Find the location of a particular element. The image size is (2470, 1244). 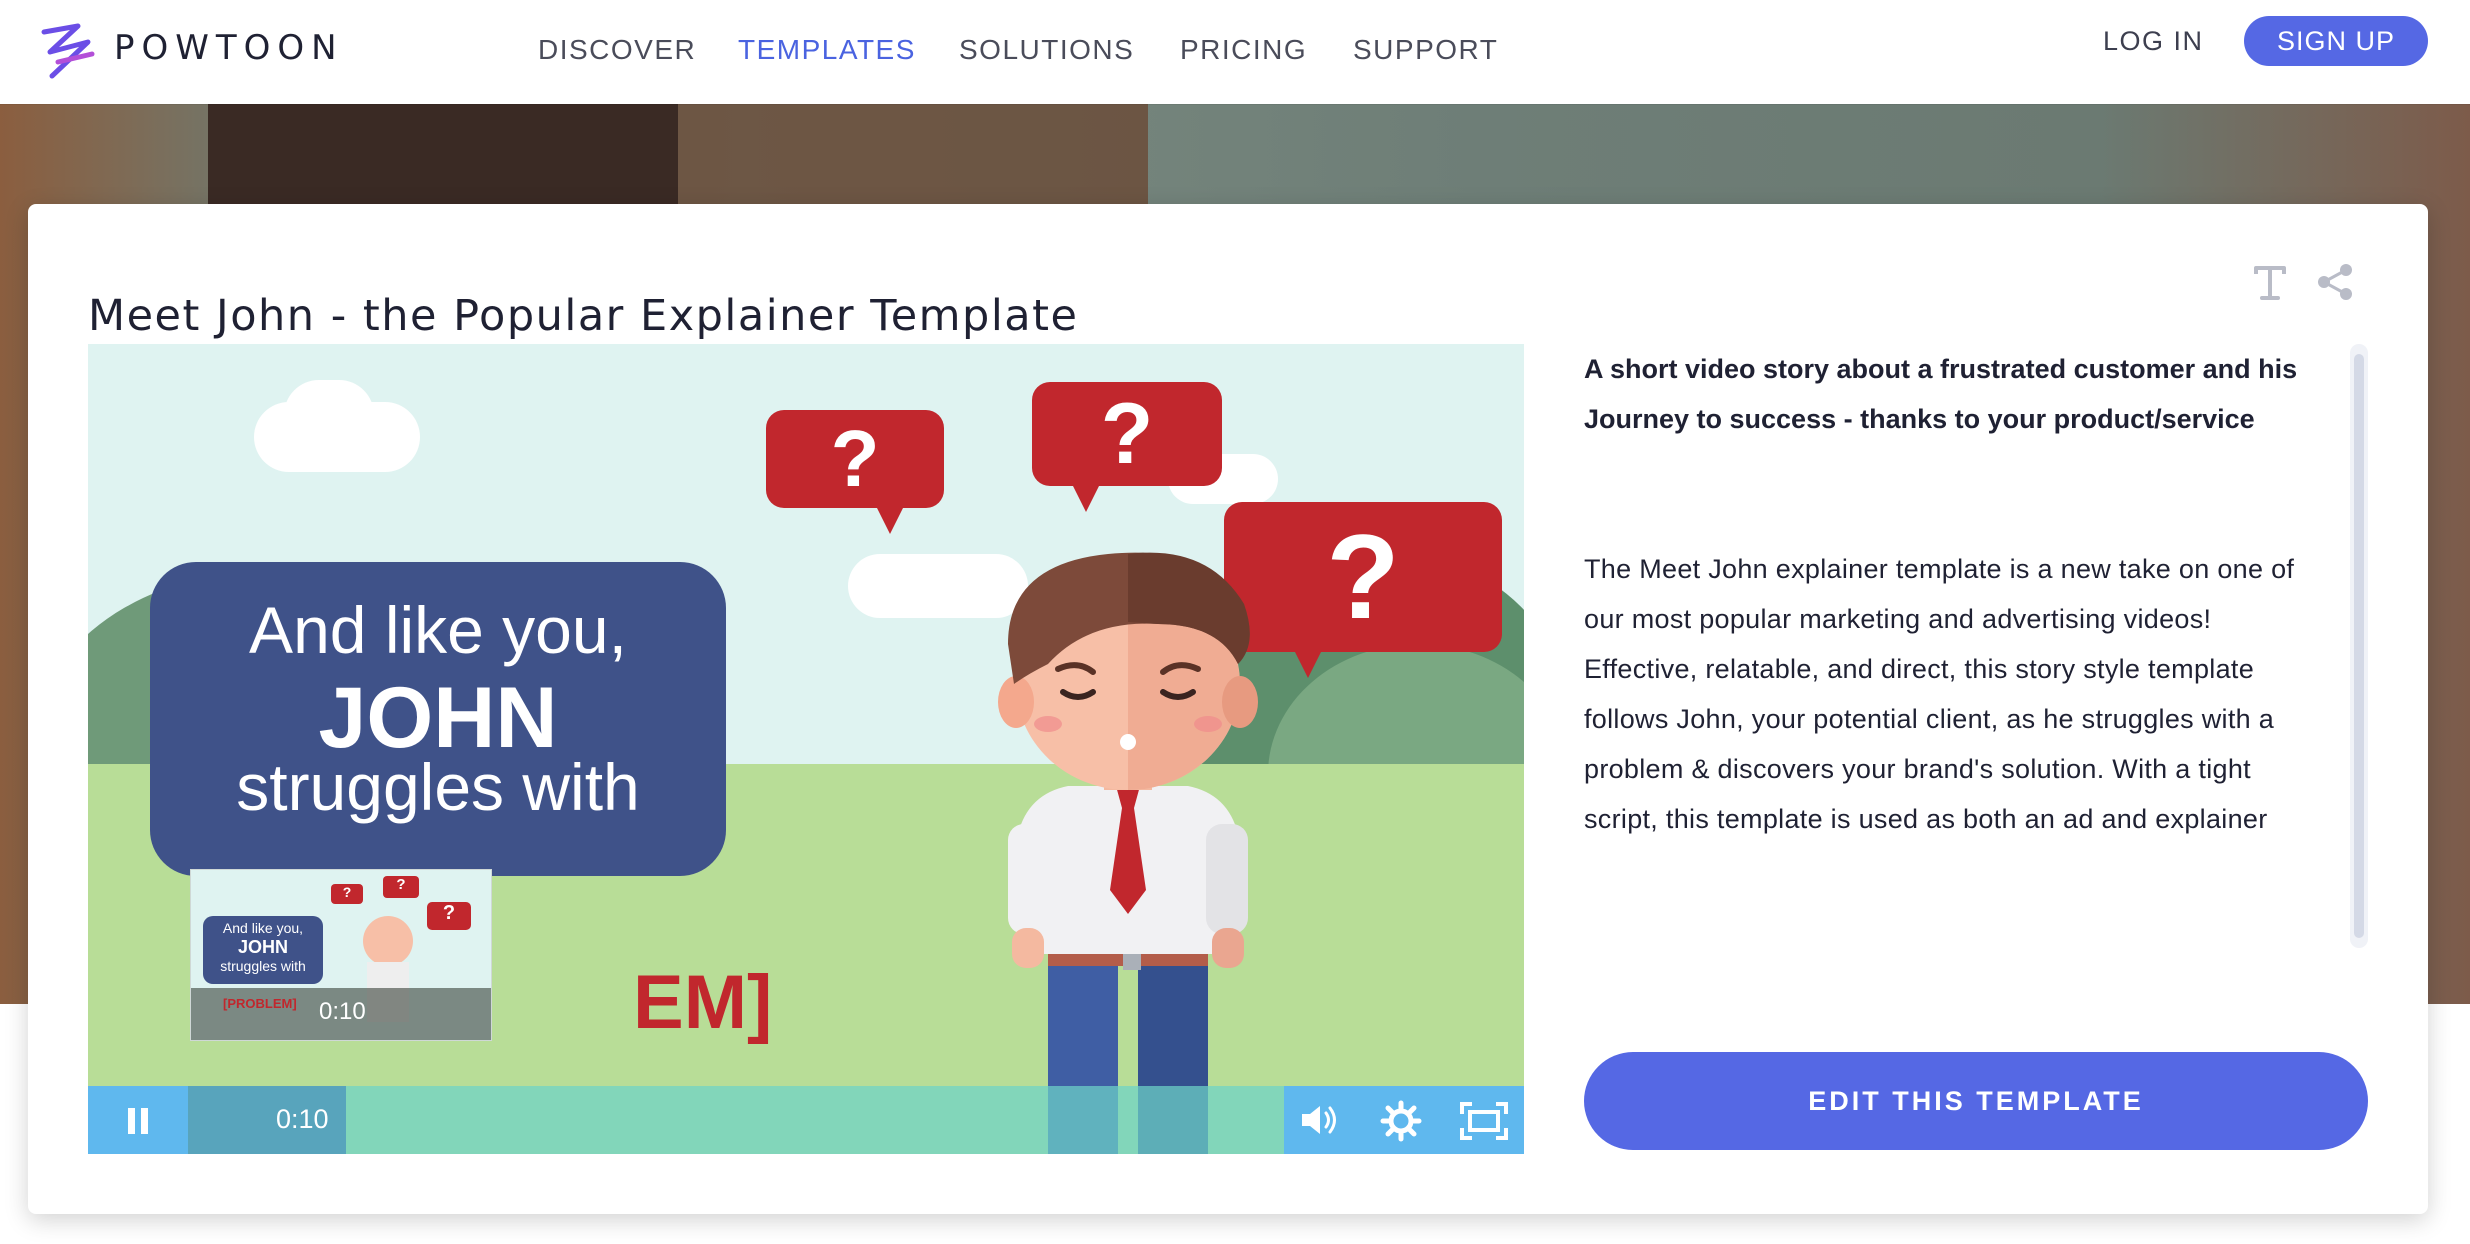

nav-pricing: PRICING is located at coordinates (1243, 50).